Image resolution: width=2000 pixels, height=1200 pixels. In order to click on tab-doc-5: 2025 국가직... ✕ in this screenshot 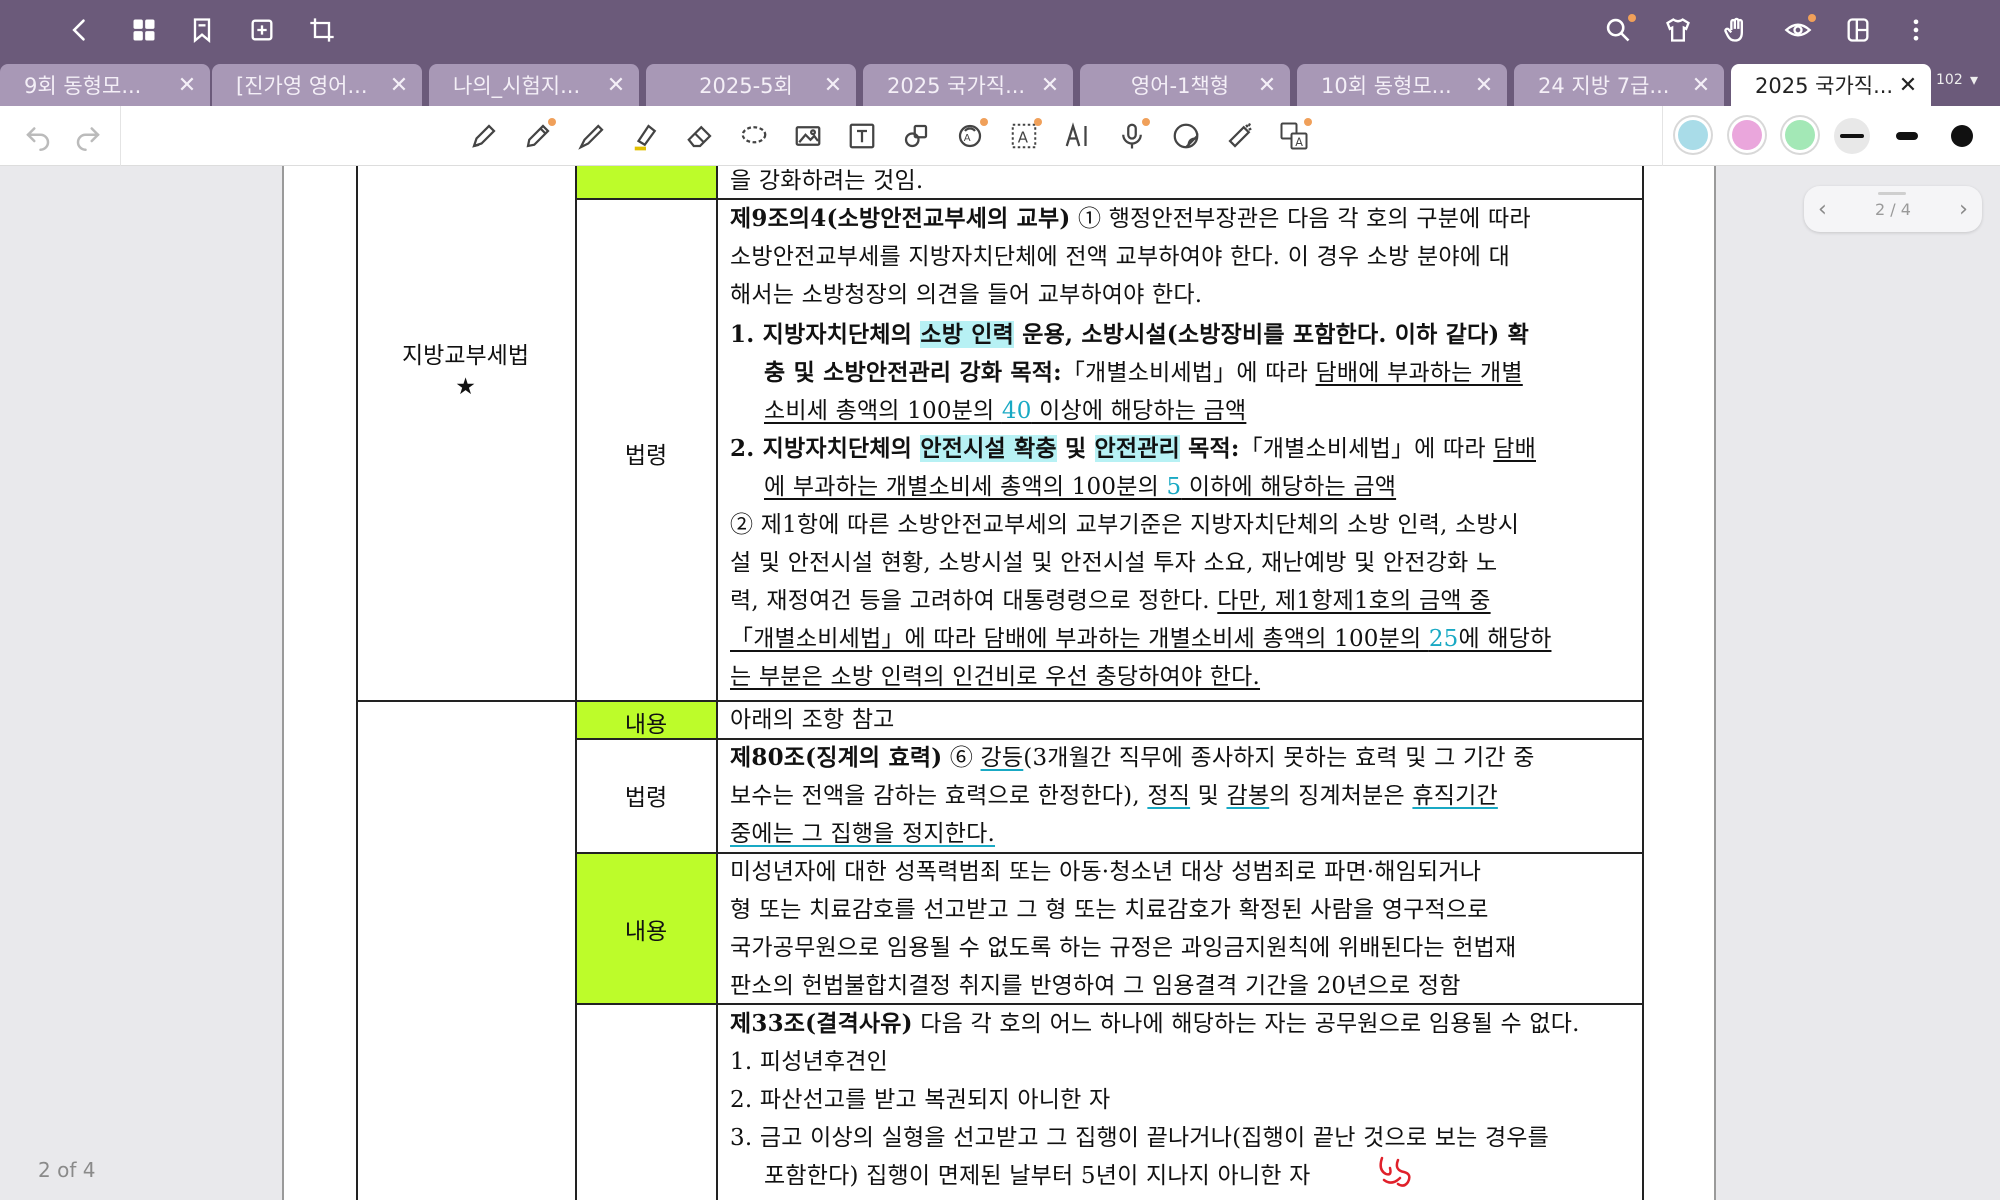, I will do `click(968, 85)`.